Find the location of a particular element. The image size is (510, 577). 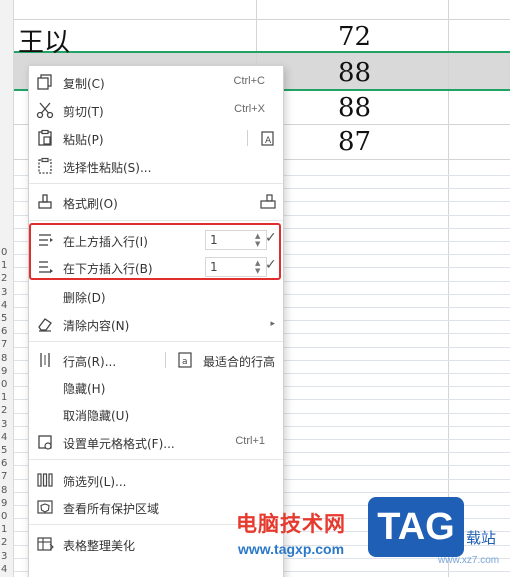

scissors-icon is located at coordinates (45, 110).